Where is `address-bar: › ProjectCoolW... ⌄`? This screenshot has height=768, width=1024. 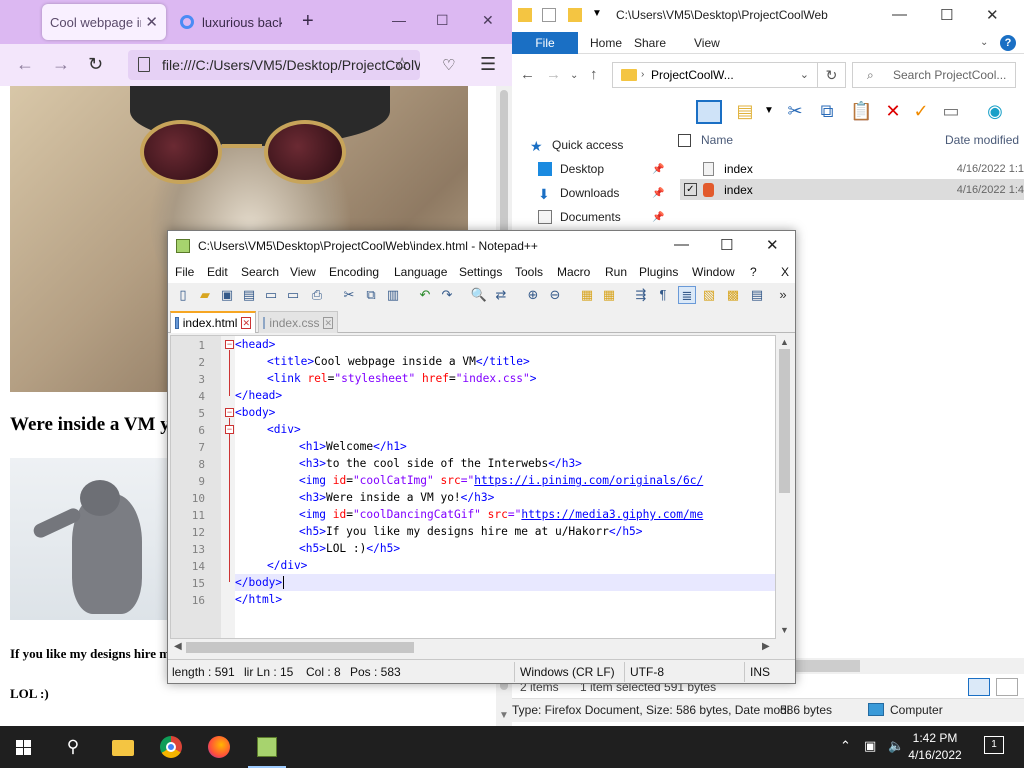
address-bar: › ProjectCoolW... ⌄ is located at coordinates (715, 75).